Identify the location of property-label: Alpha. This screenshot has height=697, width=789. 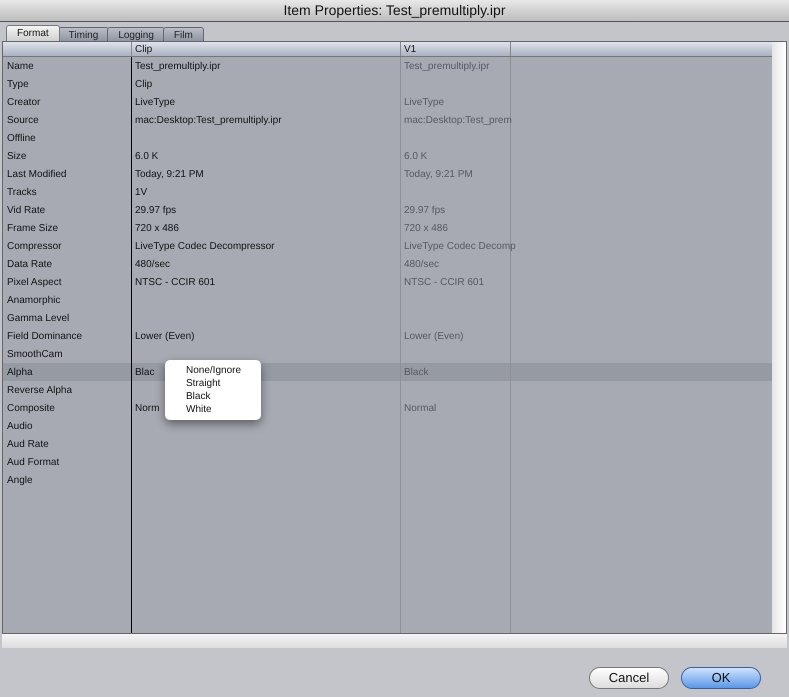
(20, 373).